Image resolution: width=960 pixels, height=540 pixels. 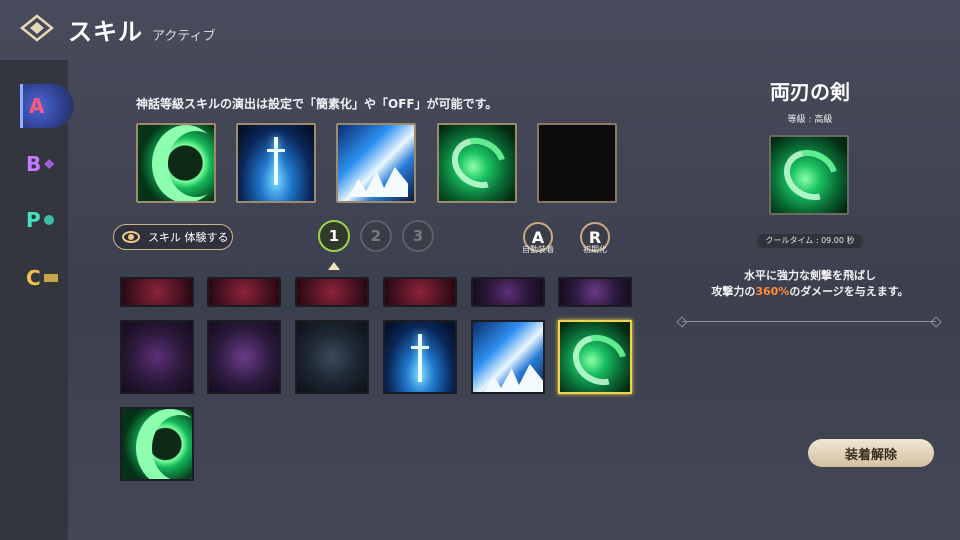 What do you see at coordinates (810, 275) in the screenshot?
I see `desc-line-1: 水平に強力な剣撃を飛ばし` at bounding box center [810, 275].